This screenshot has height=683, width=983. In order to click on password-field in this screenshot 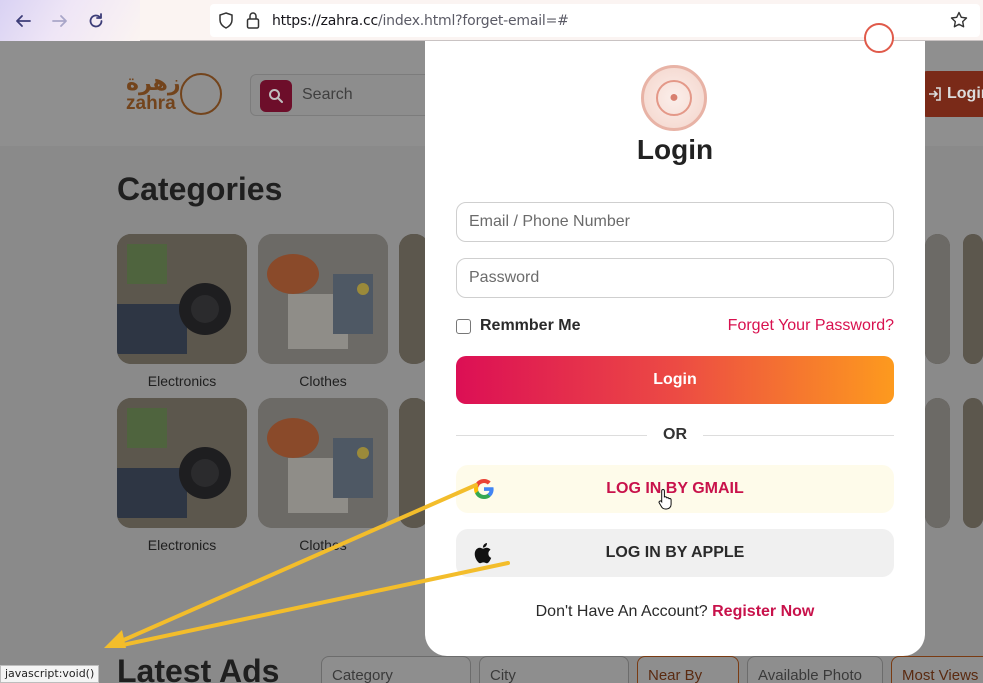, I will do `click(675, 278)`.